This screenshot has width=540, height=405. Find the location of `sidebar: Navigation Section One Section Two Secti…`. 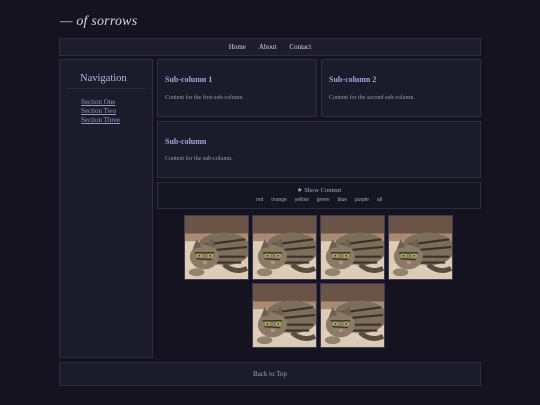

sidebar: Navigation Section One Section Two Secti… is located at coordinates (106, 208).